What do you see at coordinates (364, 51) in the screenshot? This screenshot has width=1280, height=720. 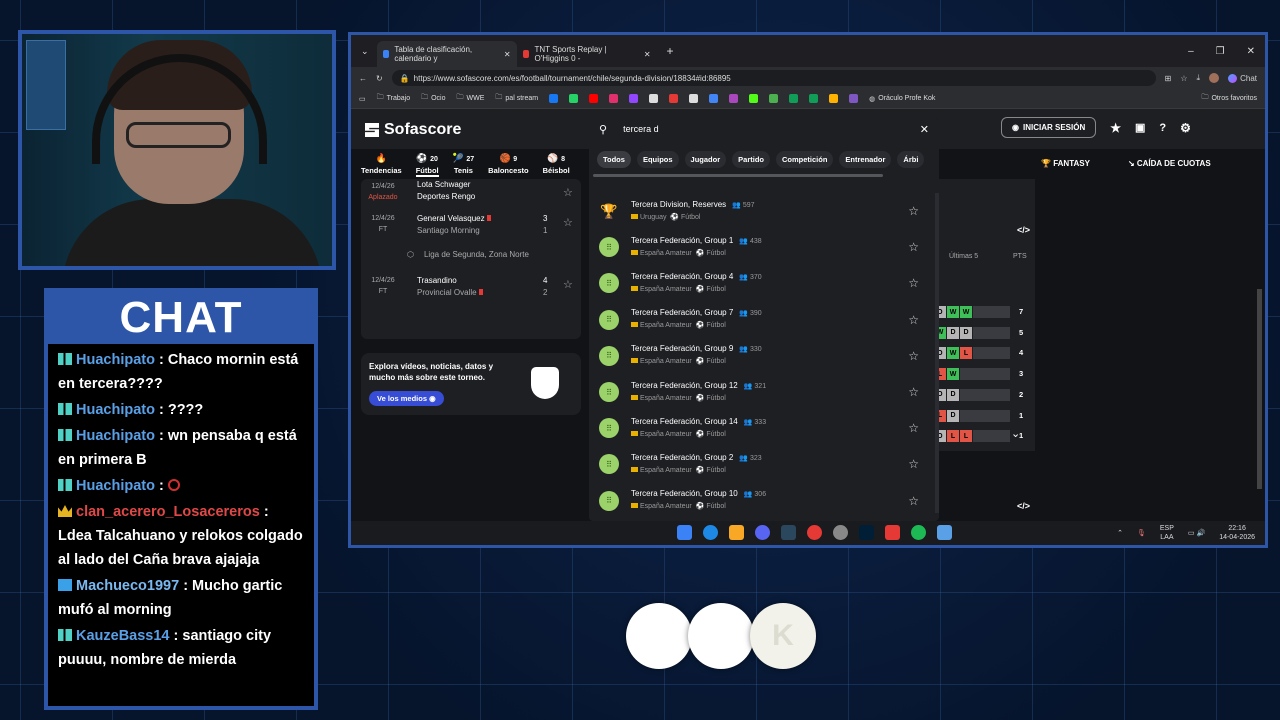 I see `tab-list-icon: ⌄` at bounding box center [364, 51].